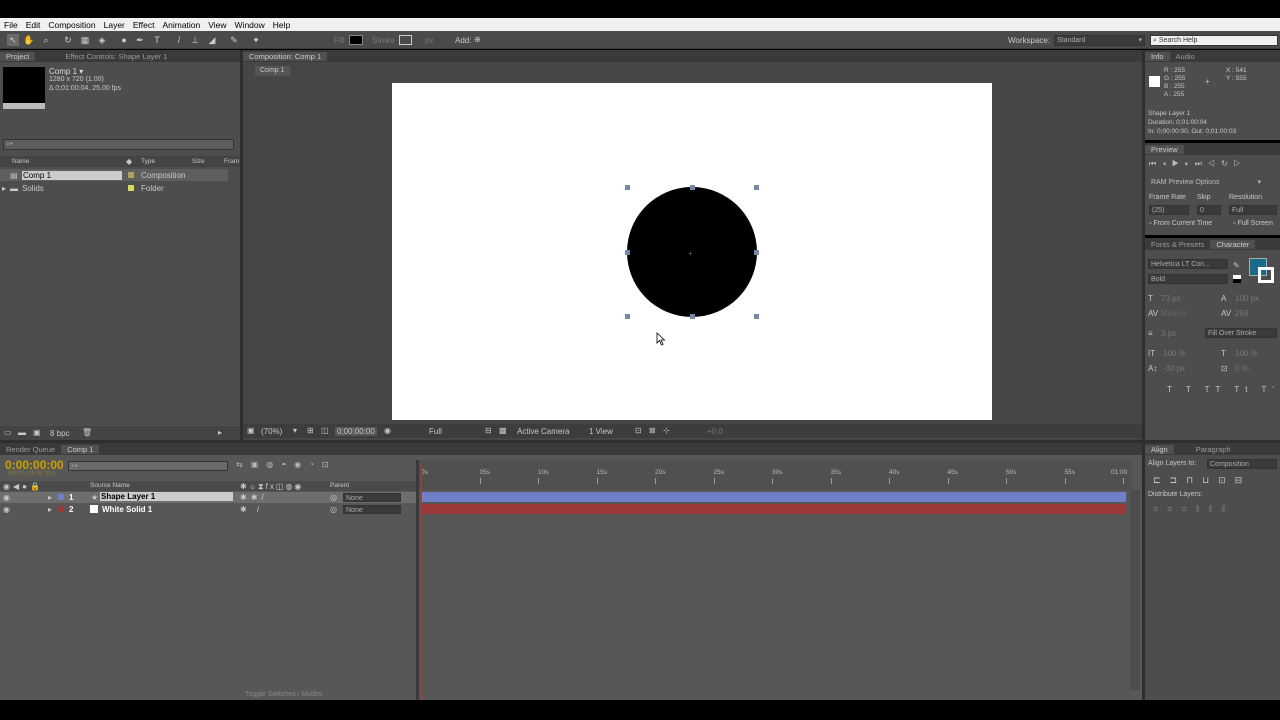 The width and height of the screenshot is (1280, 720). I want to click on handle-left, so click(627, 252).